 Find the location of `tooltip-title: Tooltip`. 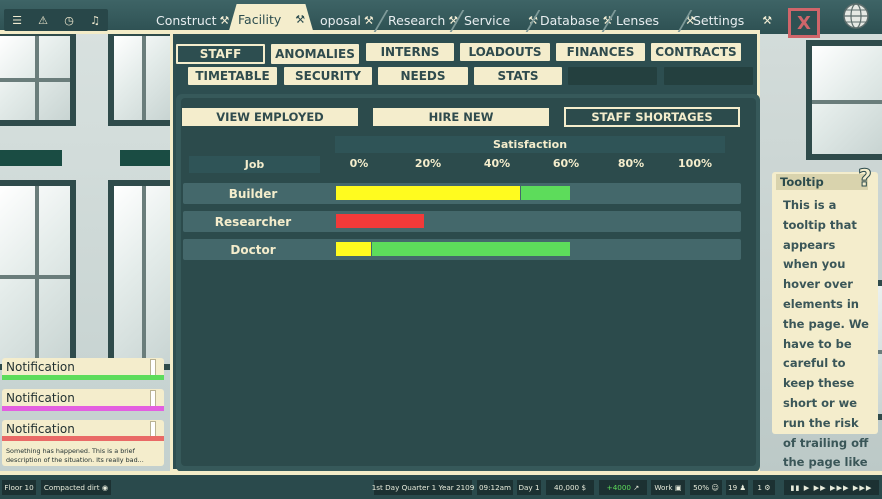

tooltip-title: Tooltip is located at coordinates (822, 182).